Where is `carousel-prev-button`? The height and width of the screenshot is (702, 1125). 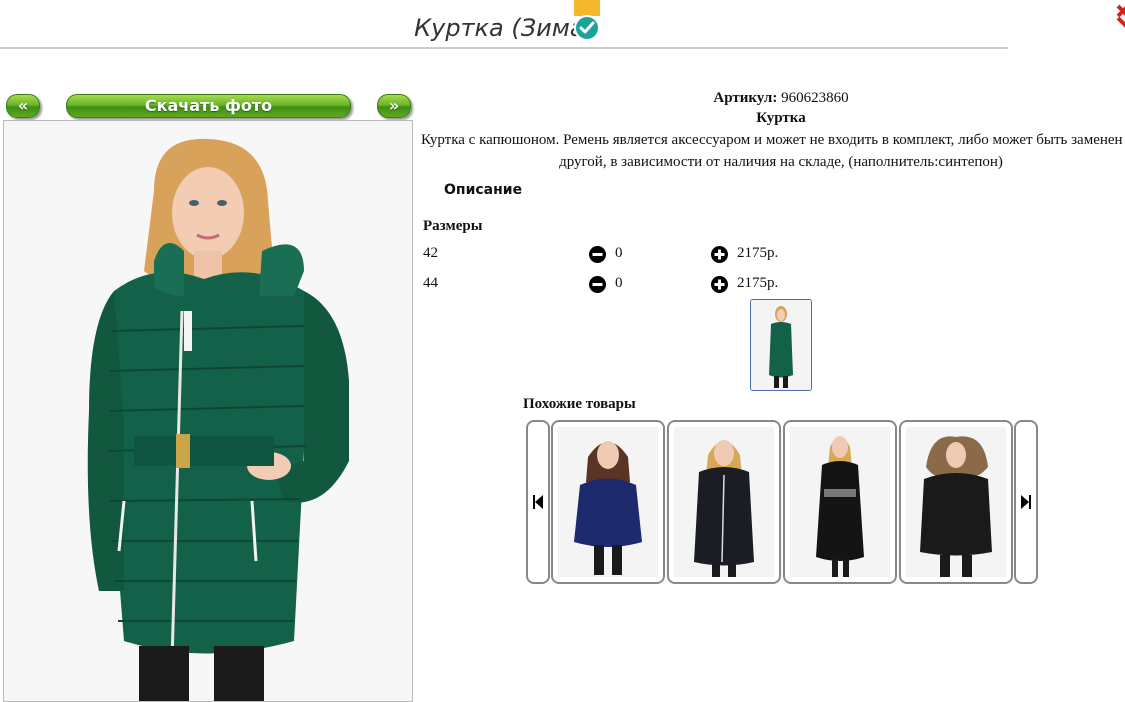 carousel-prev-button is located at coordinates (538, 502).